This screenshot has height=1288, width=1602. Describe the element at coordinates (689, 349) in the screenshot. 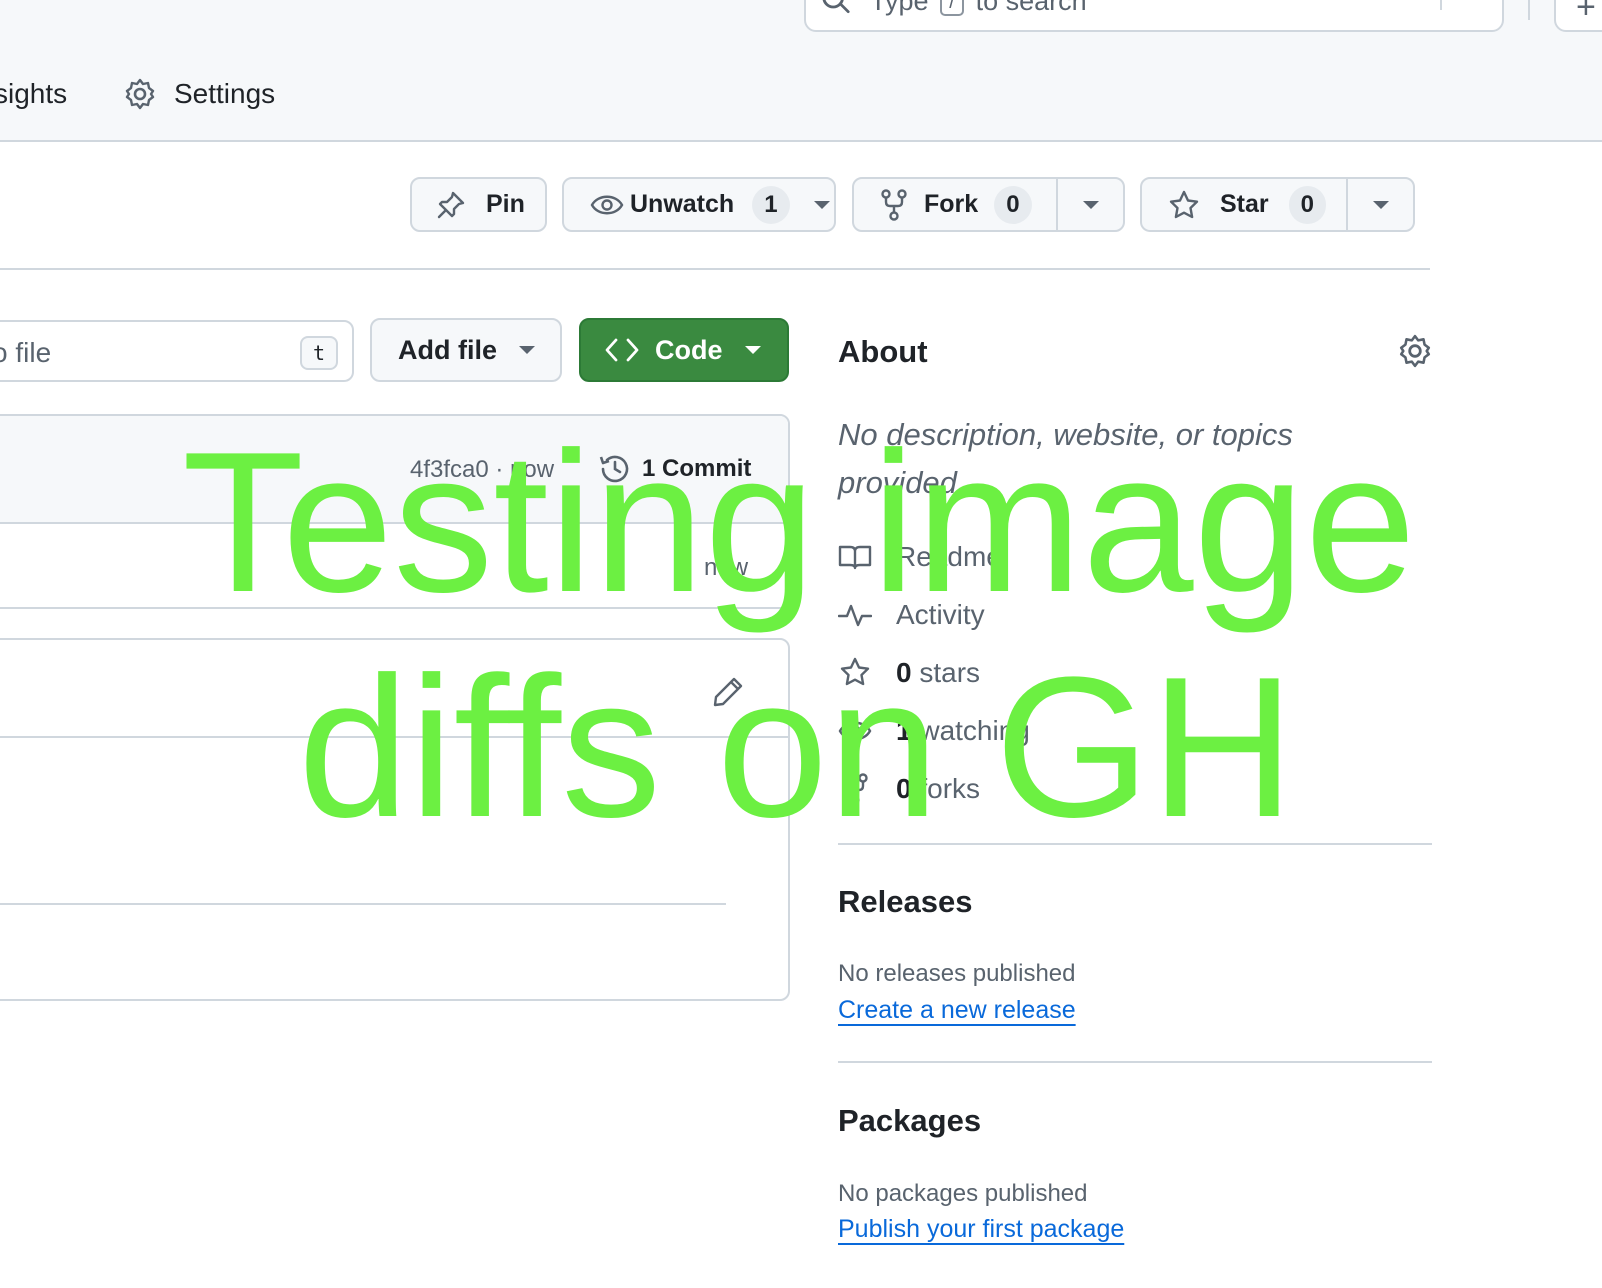

I see `code-label: Code` at that location.